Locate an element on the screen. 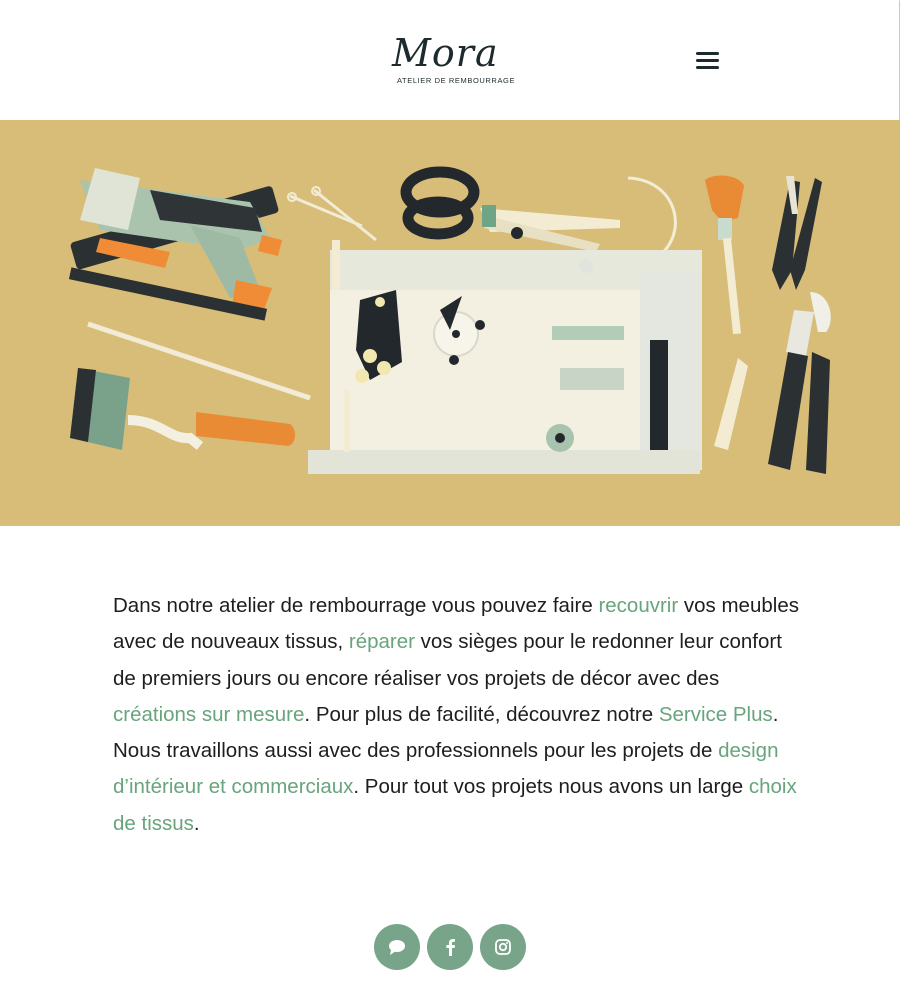 The height and width of the screenshot is (1000, 900). scissors-illustration is located at coordinates (510, 209).